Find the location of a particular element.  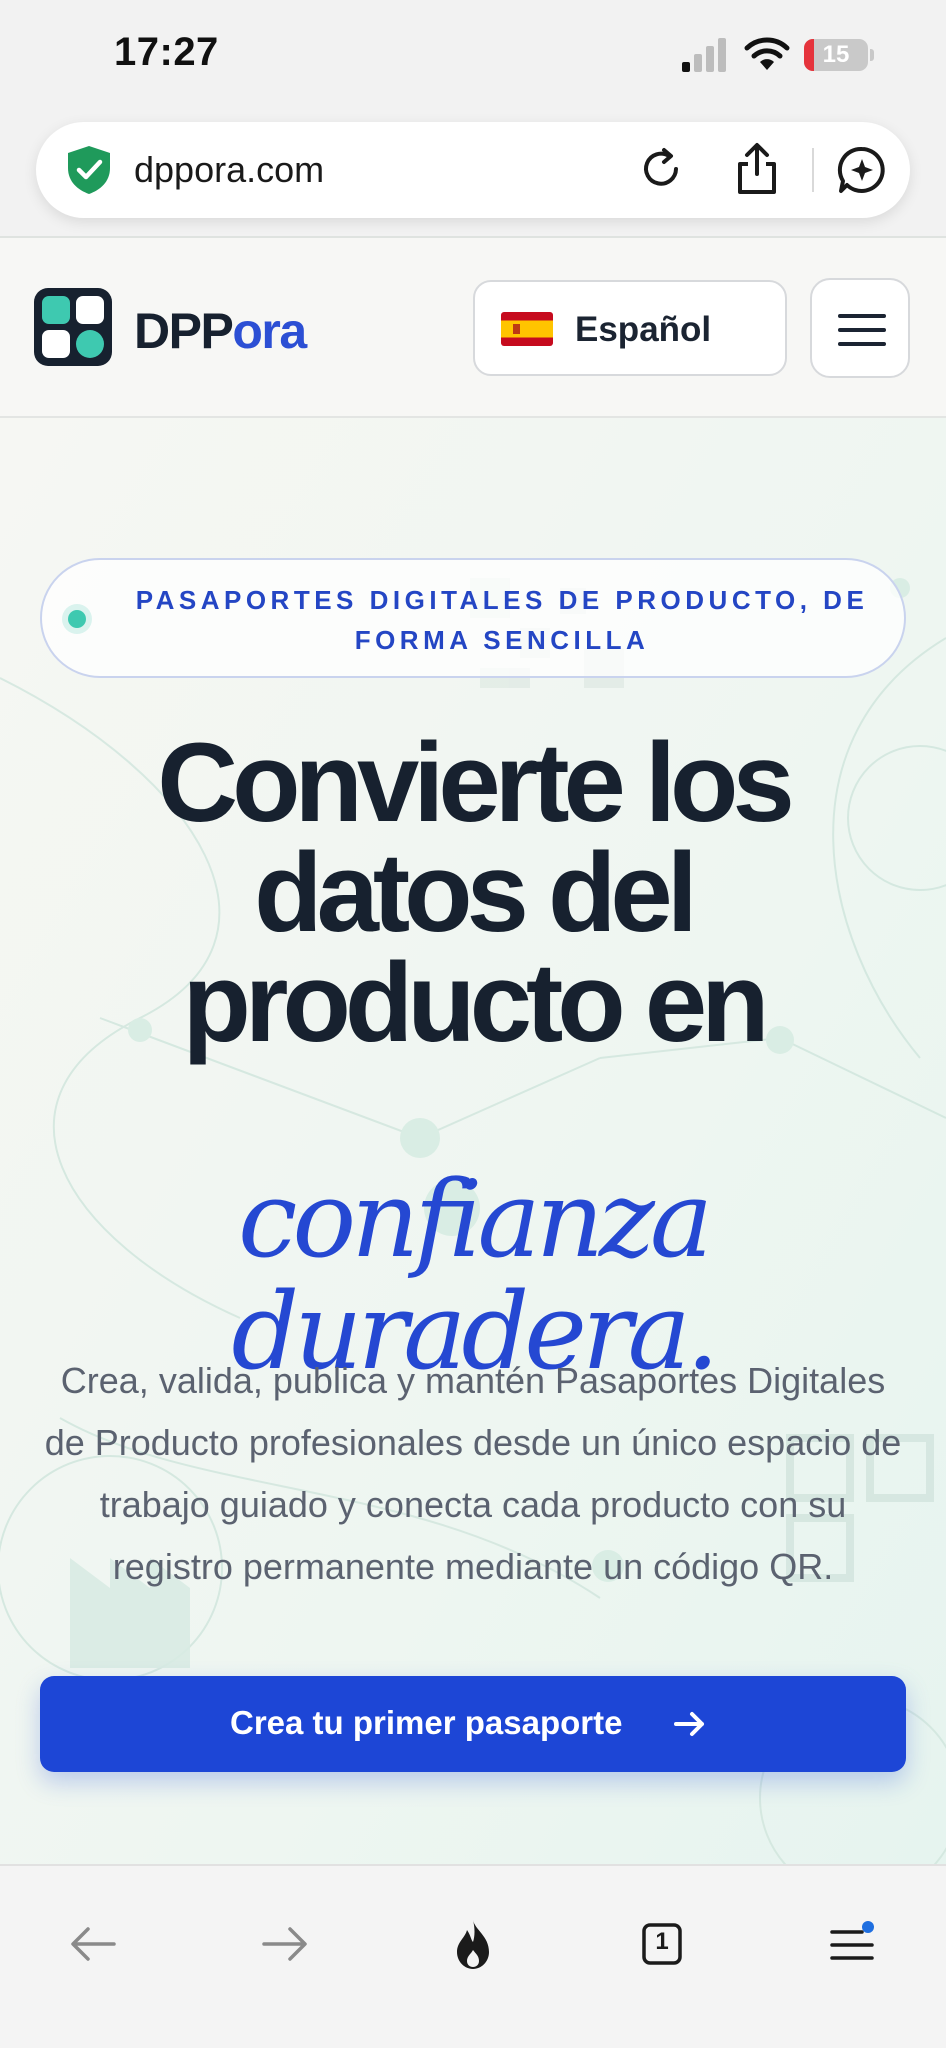

toolbar-divider is located at coordinates (813, 170).